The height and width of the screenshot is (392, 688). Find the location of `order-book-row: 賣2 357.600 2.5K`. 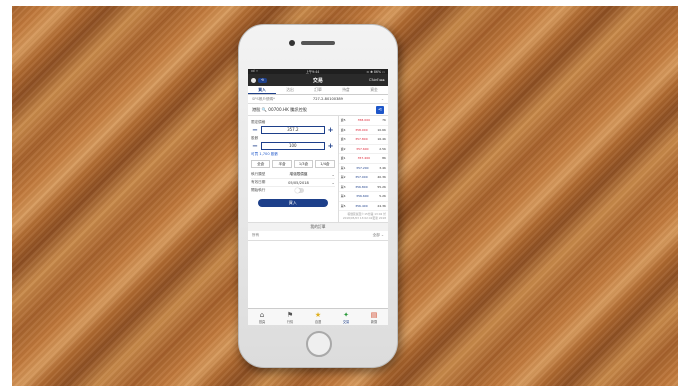

order-book-row: 賣2 357.600 2.5K is located at coordinates (363, 149).